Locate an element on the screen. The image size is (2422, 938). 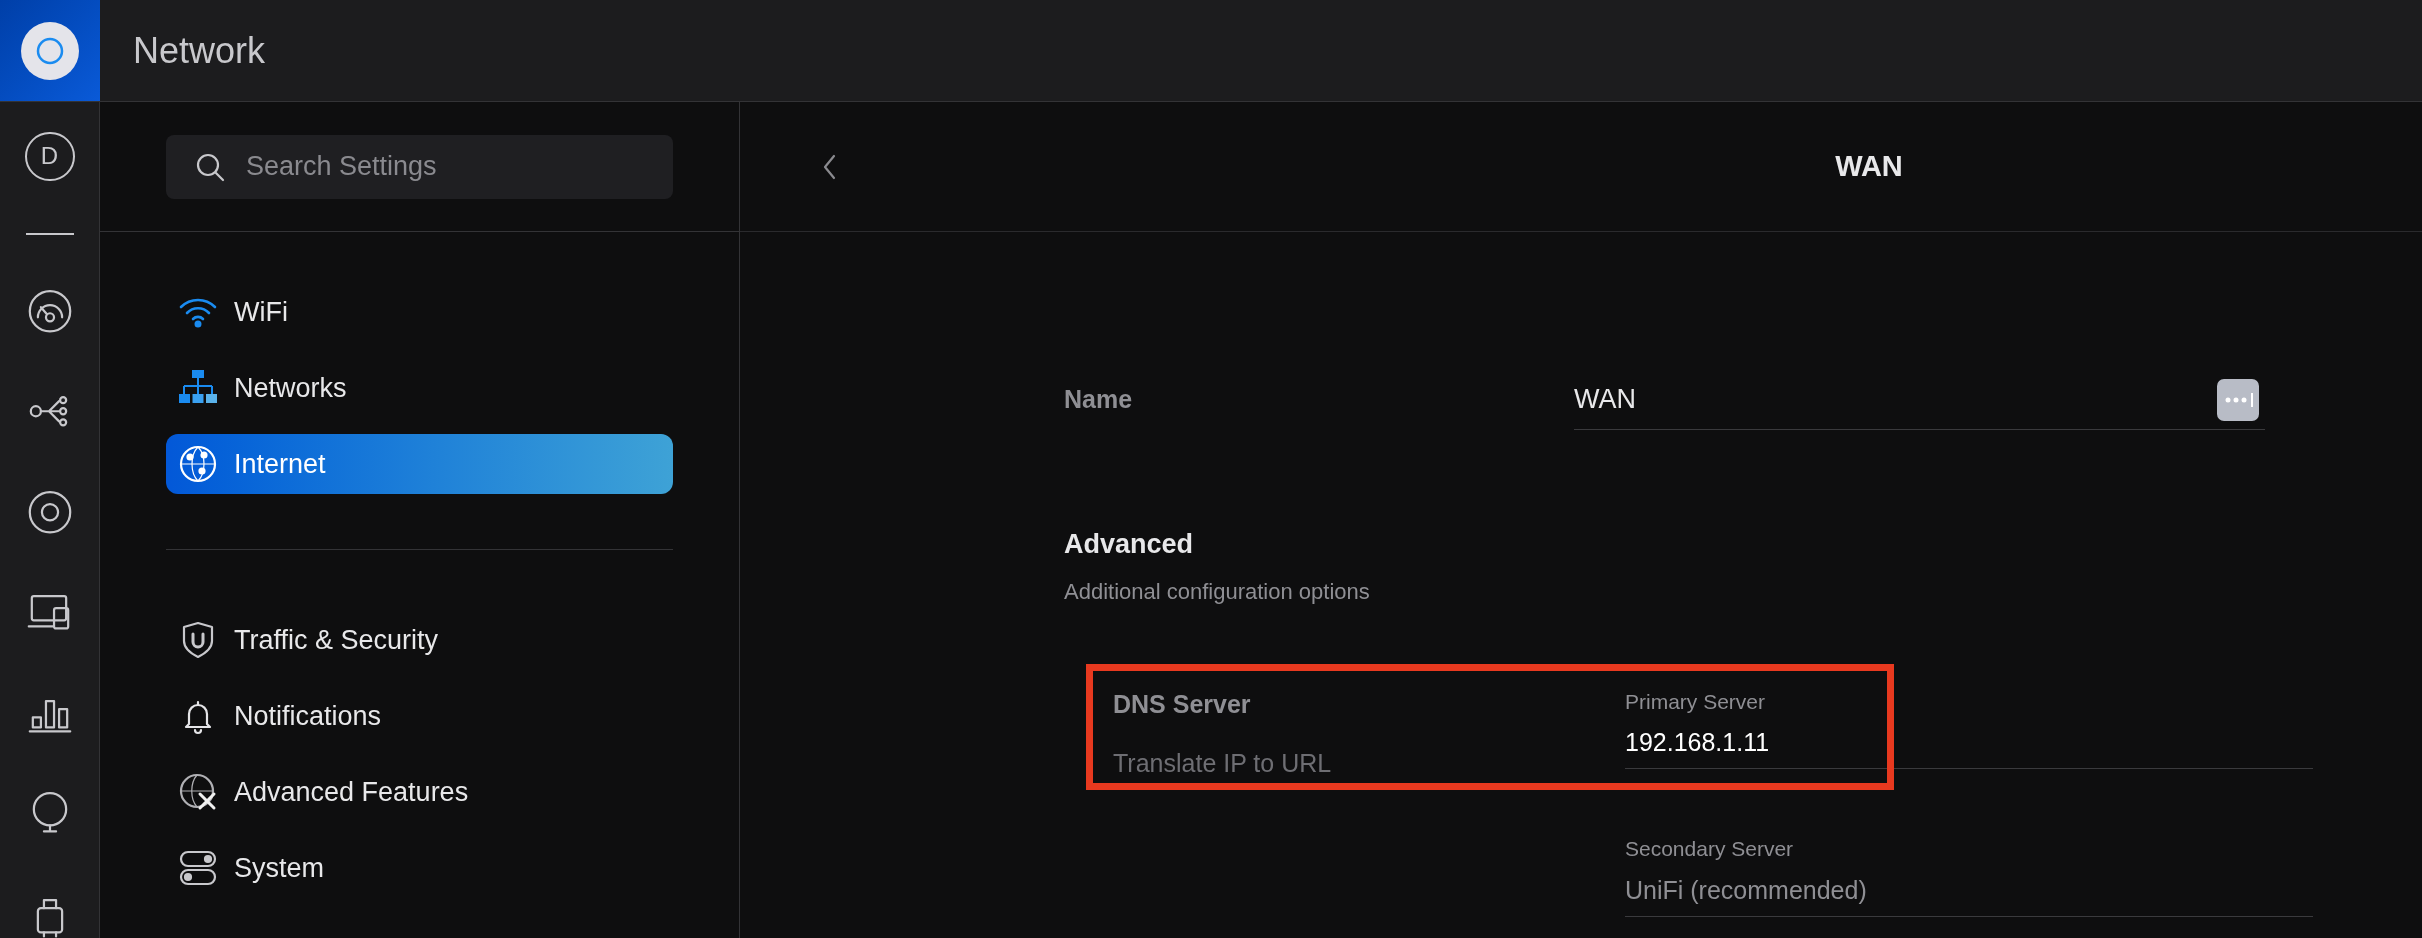
server-field: 192.168.1.11 is located at coordinates (1969, 743).